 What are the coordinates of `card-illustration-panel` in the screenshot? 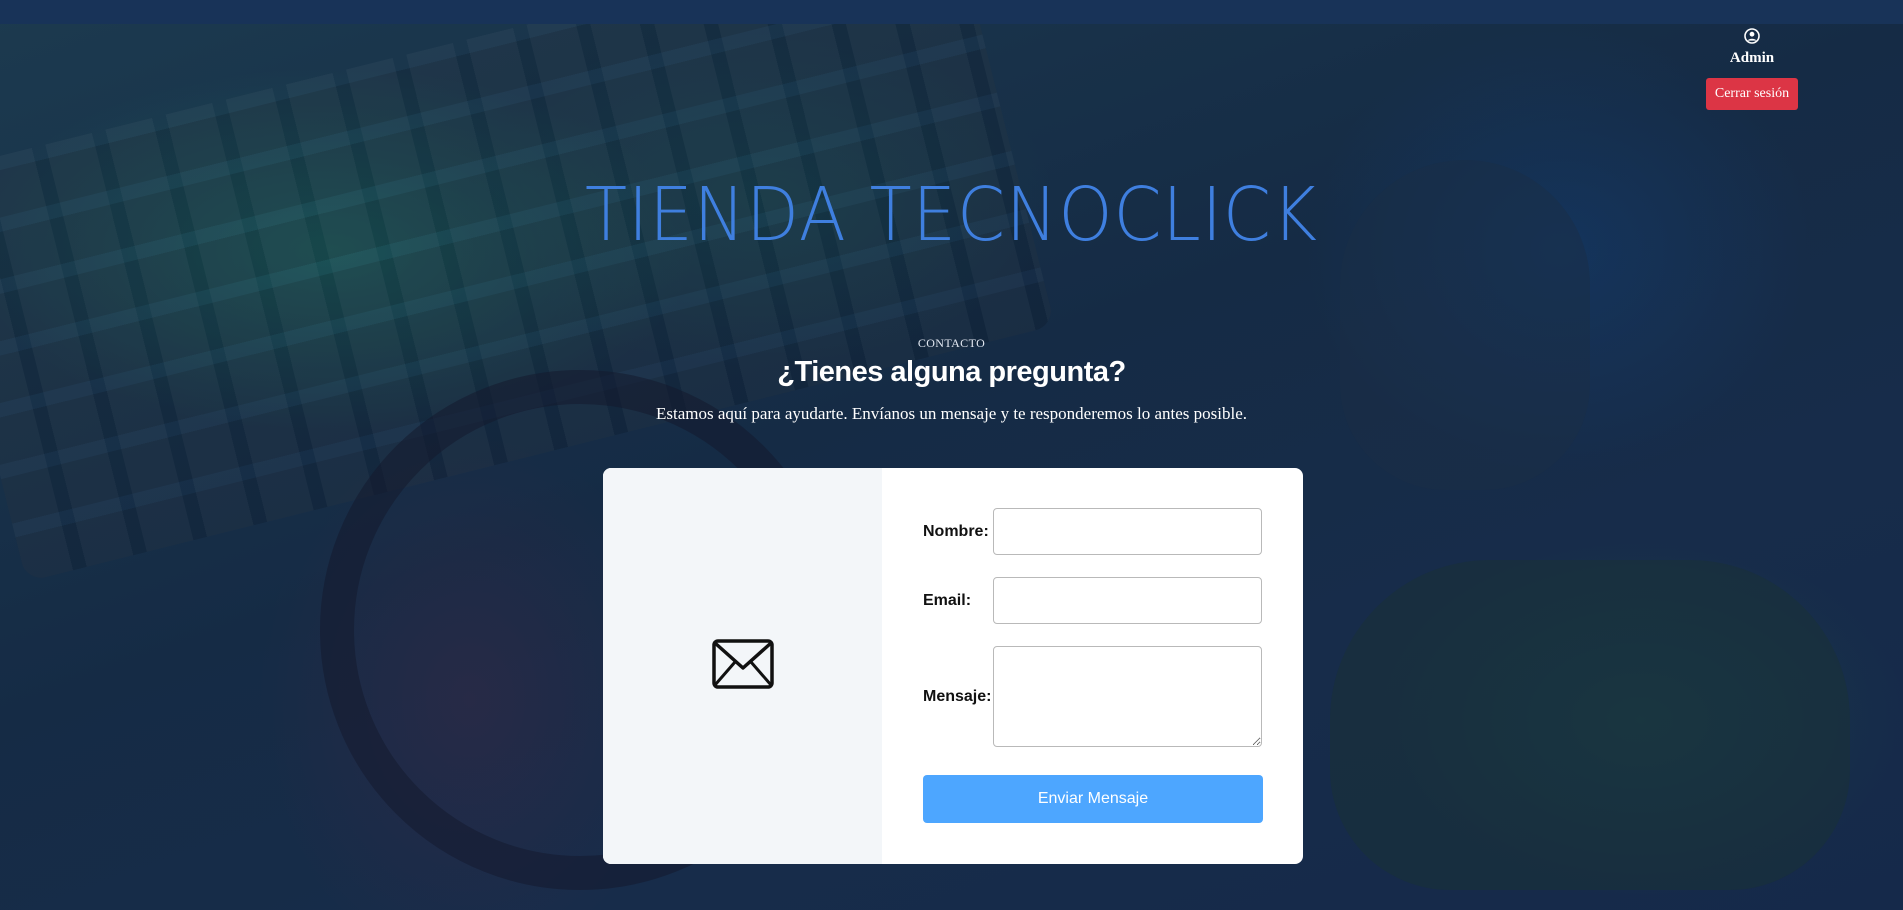 It's located at (742, 666).